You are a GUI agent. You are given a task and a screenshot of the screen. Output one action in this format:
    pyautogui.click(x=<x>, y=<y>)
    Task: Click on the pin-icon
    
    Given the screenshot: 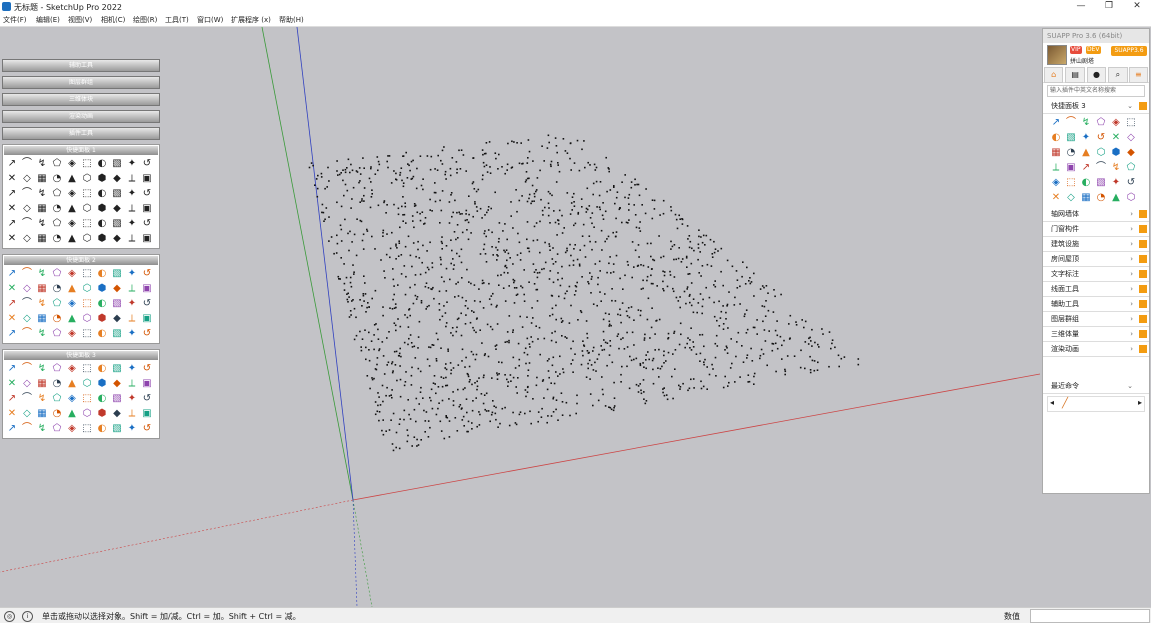 What is the action you would take?
    pyautogui.click(x=1143, y=244)
    